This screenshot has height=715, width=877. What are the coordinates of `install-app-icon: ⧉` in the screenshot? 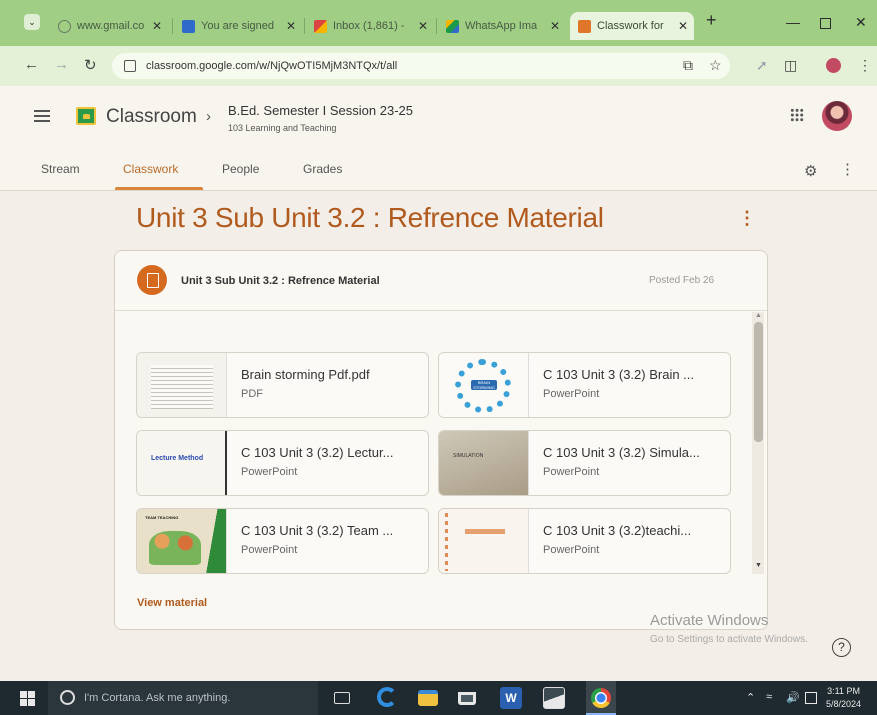 It's located at (688, 65).